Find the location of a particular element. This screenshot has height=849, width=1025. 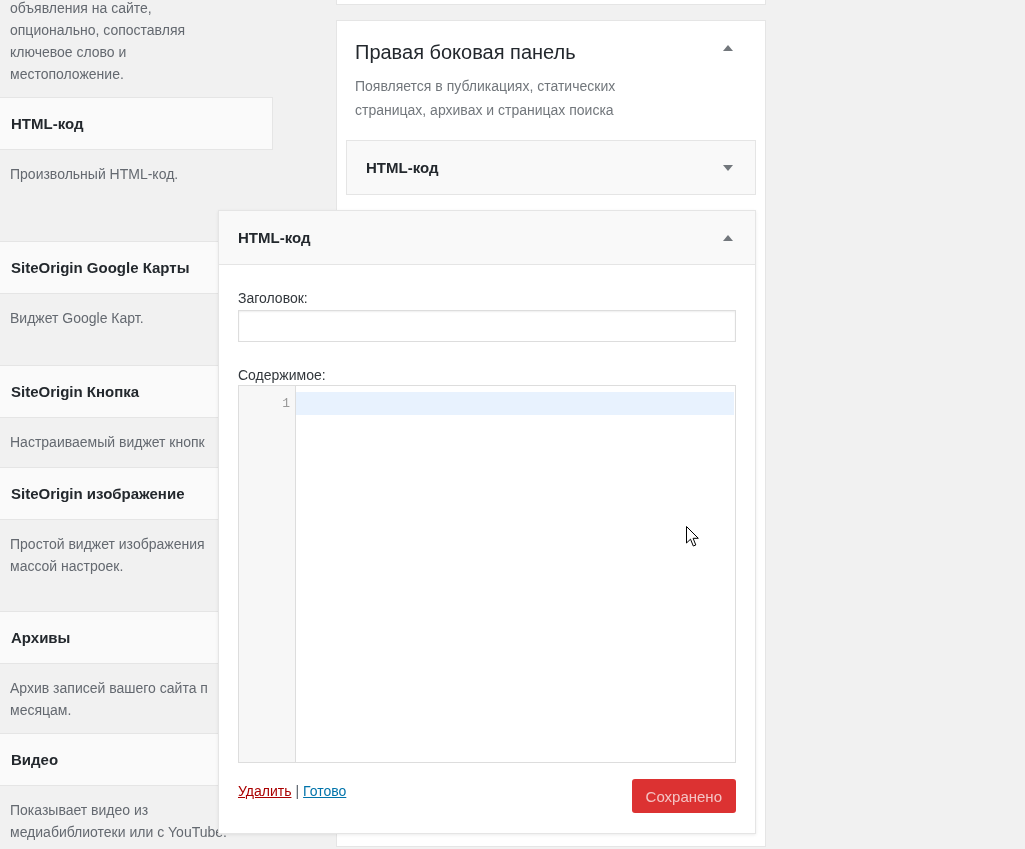

done-link: Готово is located at coordinates (325, 791).